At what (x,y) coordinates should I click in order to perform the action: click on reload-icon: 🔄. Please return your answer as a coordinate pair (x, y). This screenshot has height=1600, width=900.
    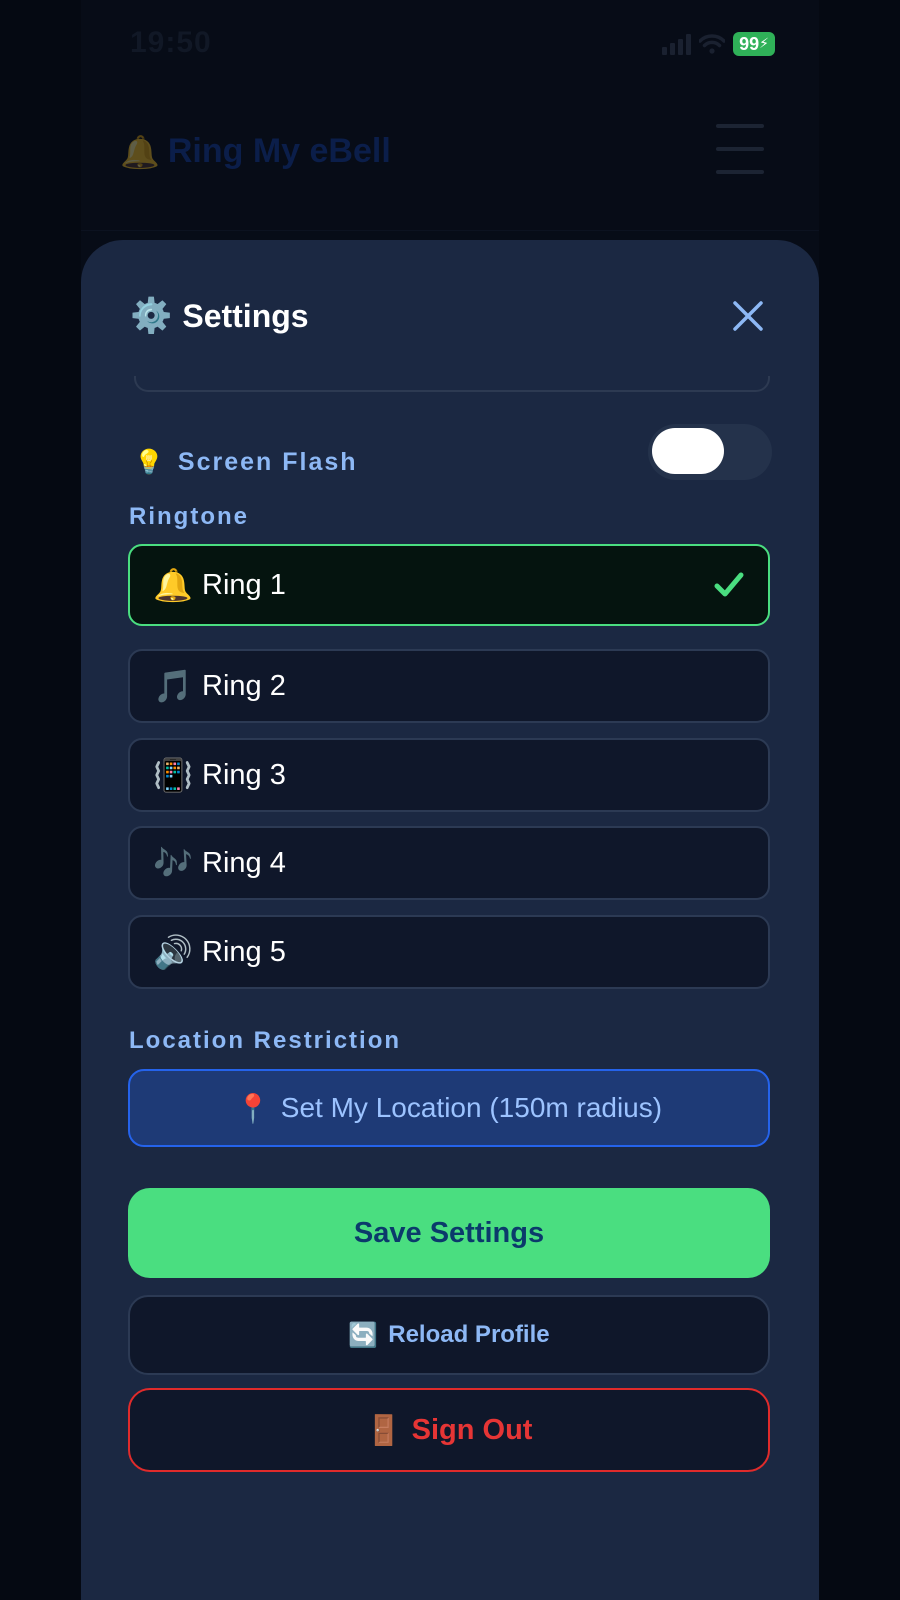
    Looking at the image, I should click on (363, 1335).